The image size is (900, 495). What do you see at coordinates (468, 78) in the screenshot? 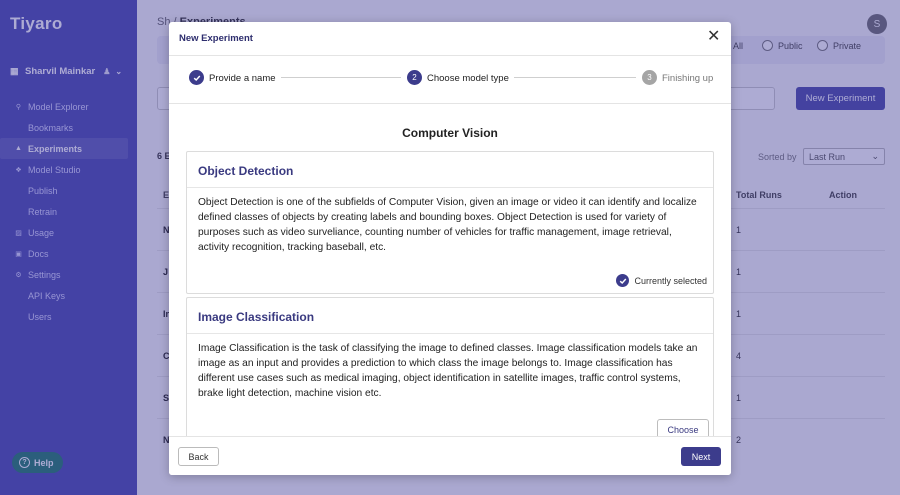
I see `step-2-label: Choose model type` at bounding box center [468, 78].